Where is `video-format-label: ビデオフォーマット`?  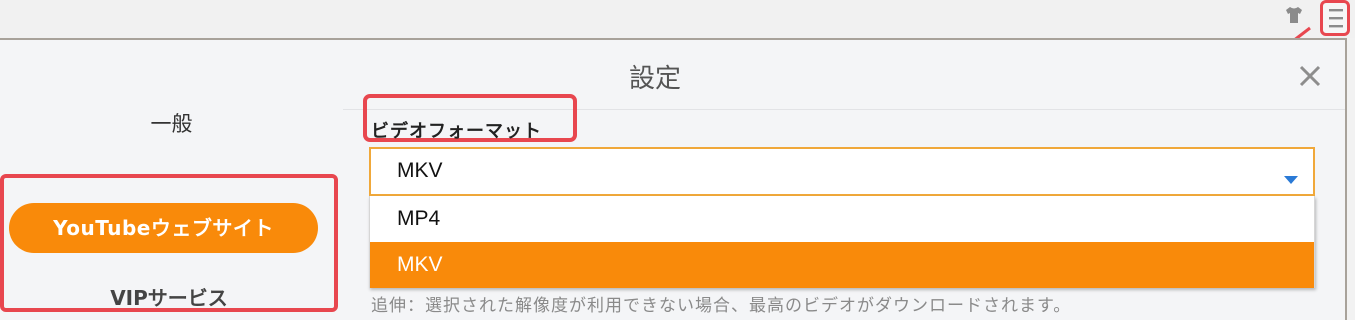
video-format-label: ビデオフォーマット is located at coordinates (456, 131).